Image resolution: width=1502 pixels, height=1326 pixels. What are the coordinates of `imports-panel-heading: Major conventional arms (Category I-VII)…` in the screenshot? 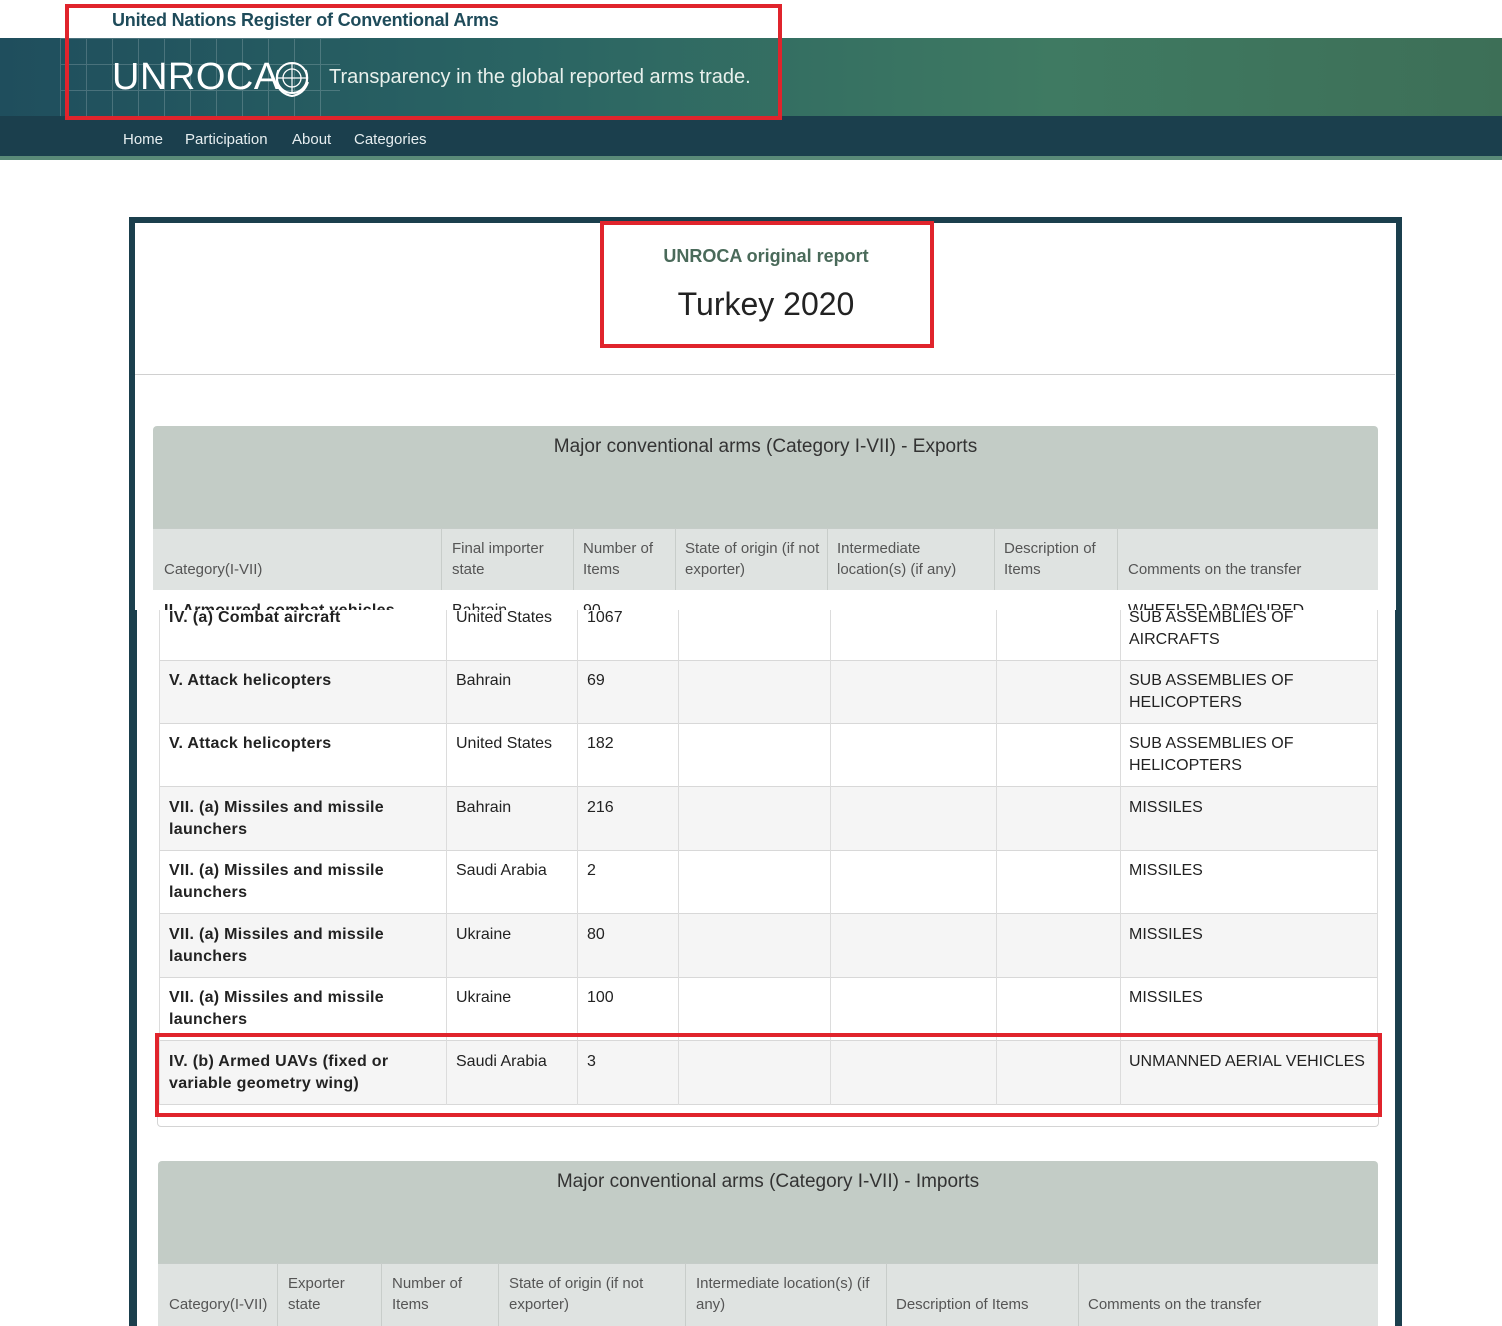 It's located at (768, 1212).